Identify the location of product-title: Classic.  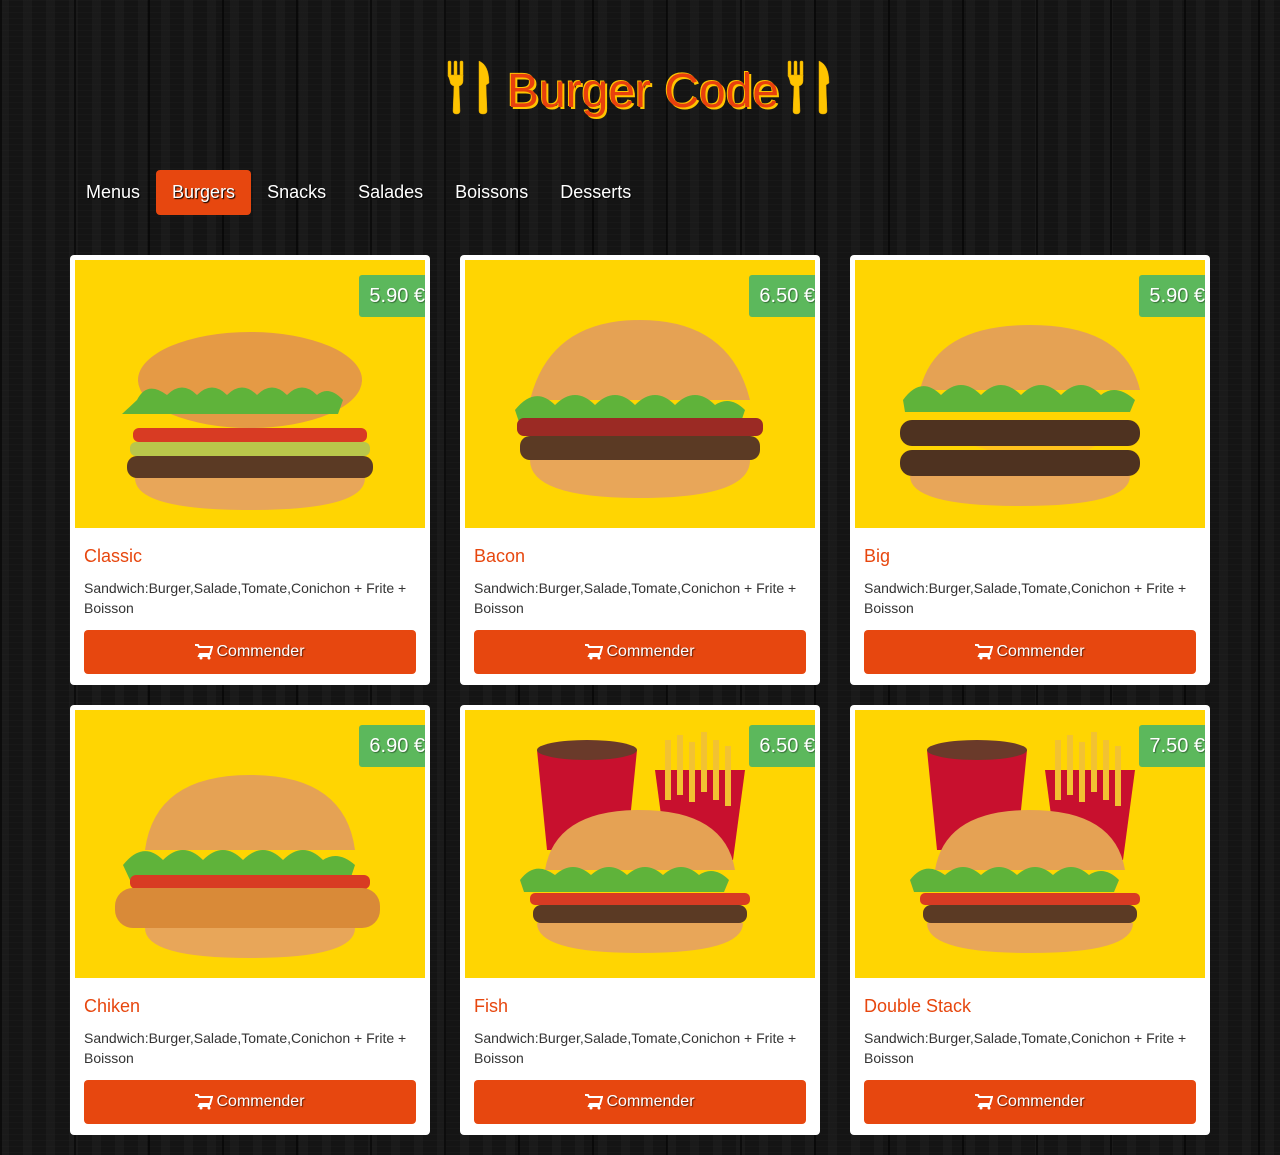
(113, 556).